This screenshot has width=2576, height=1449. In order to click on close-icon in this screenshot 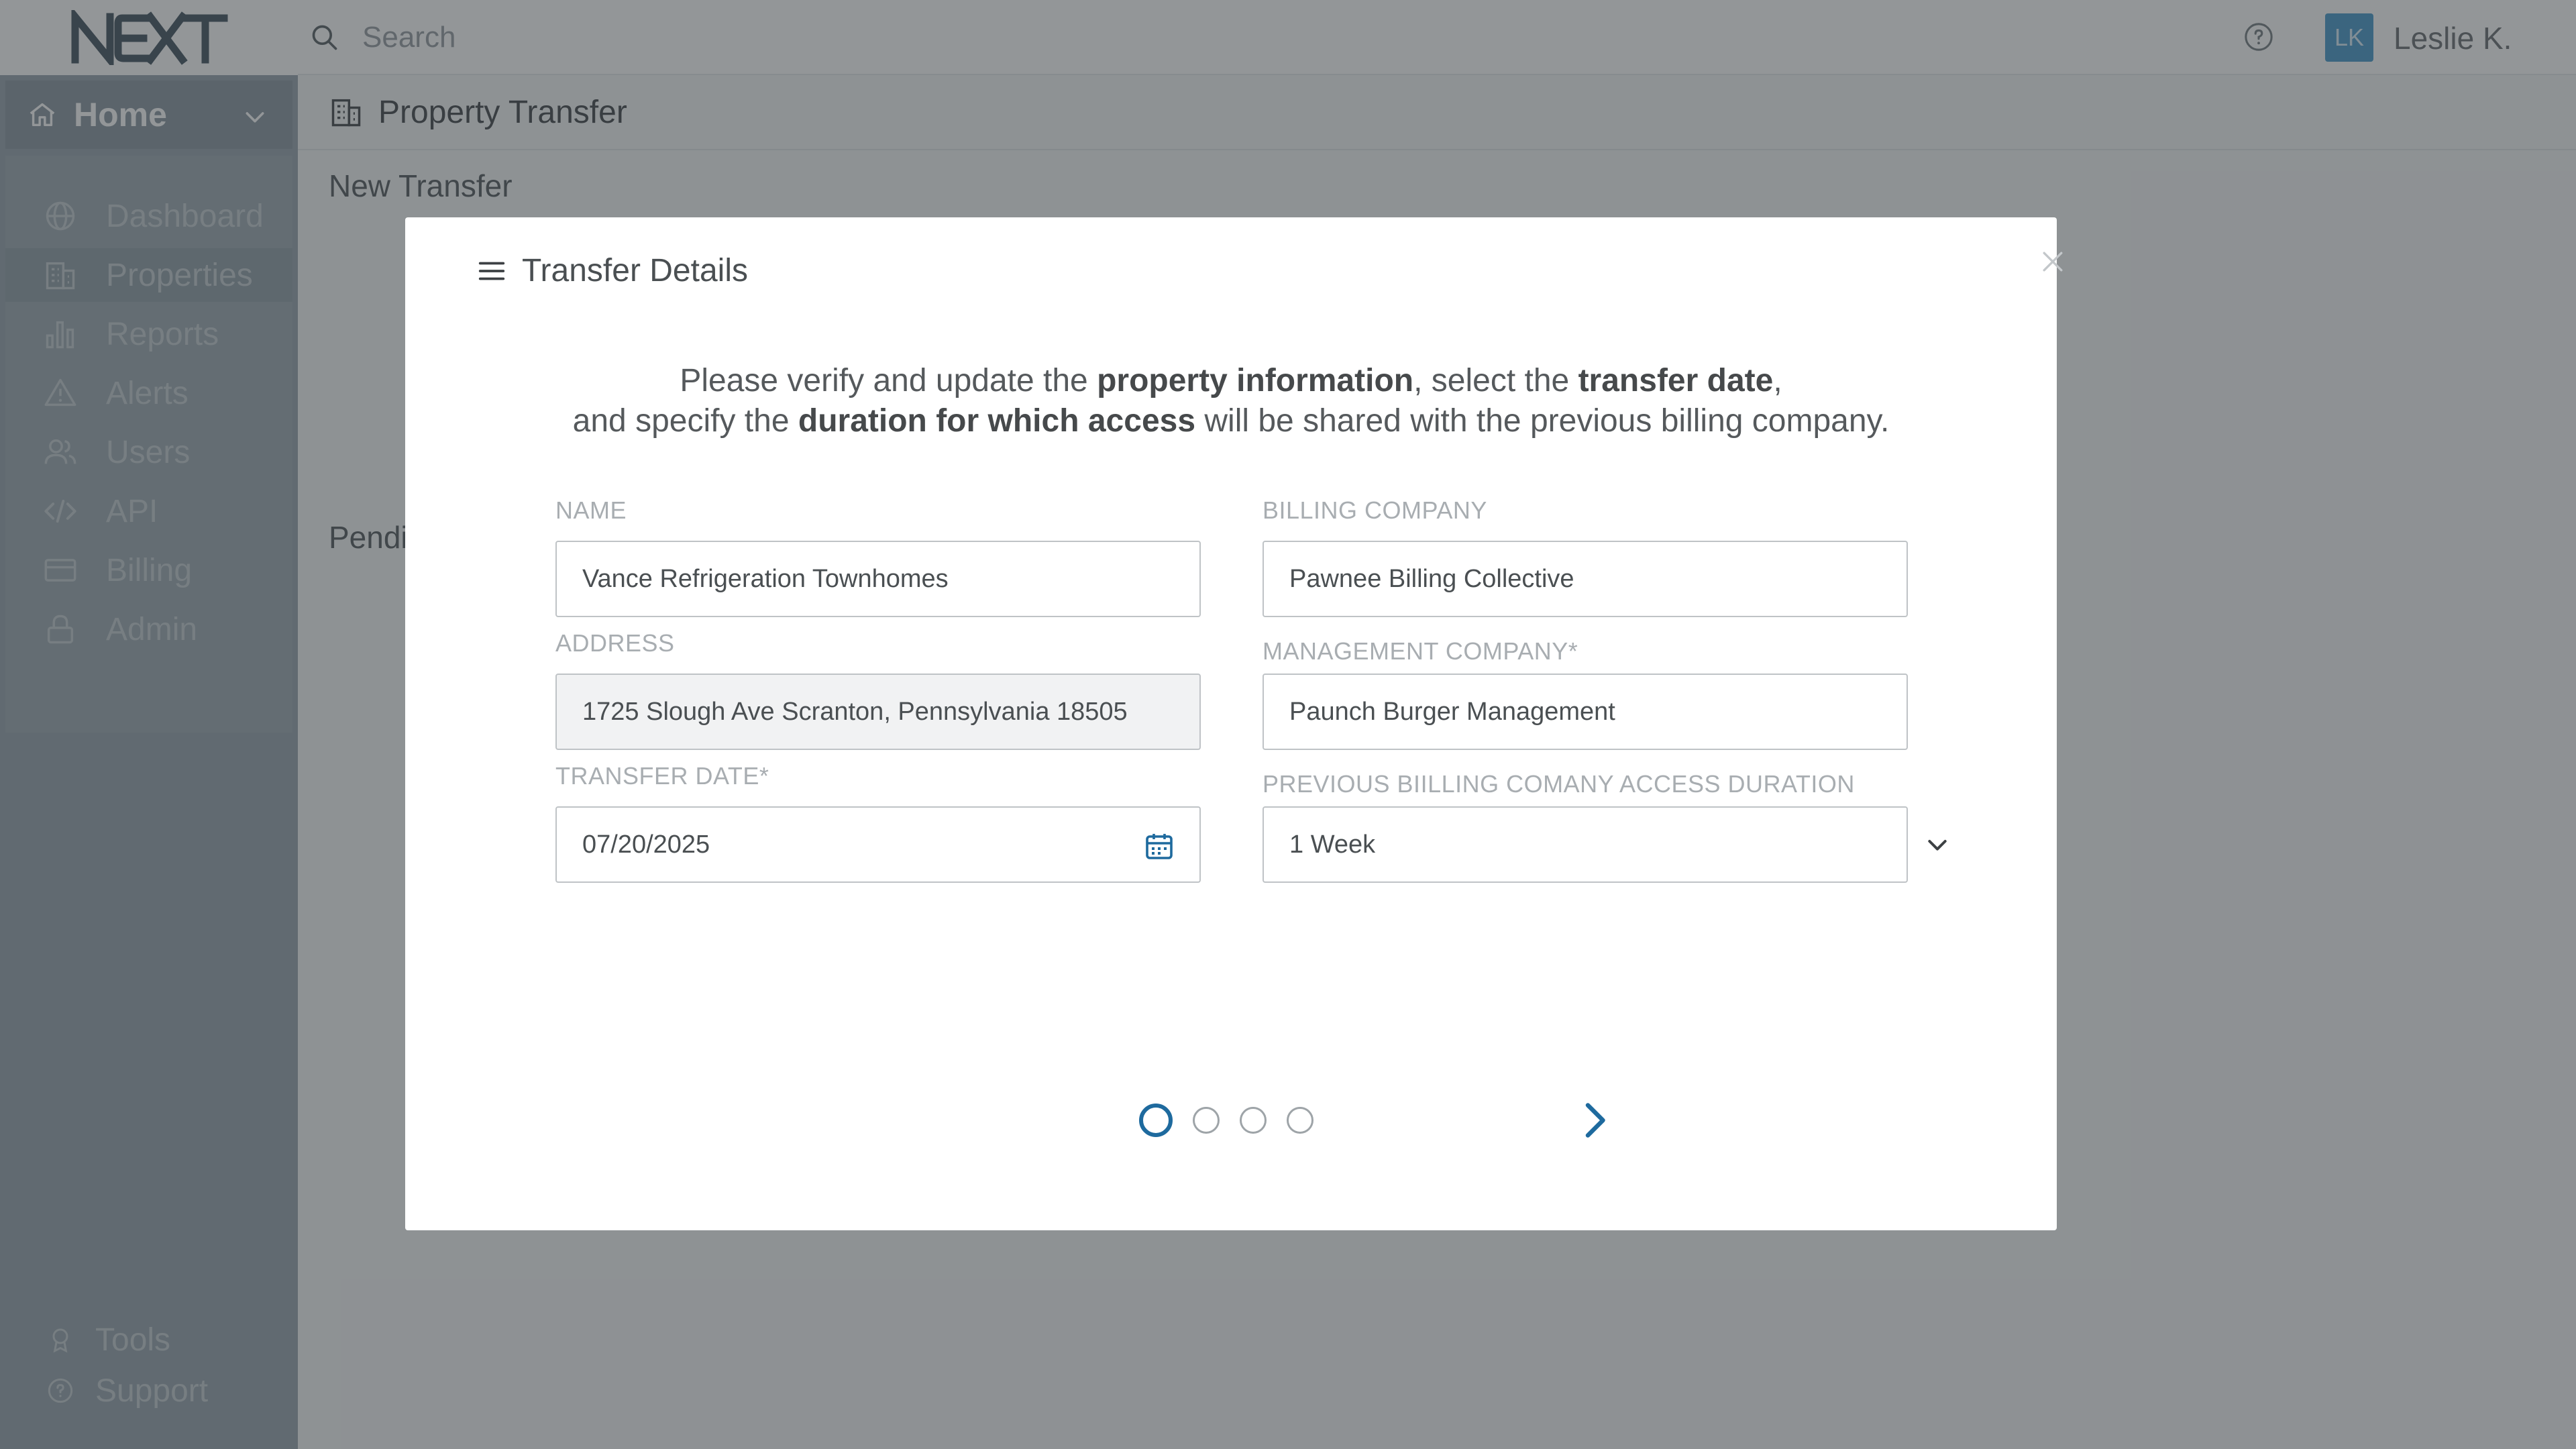, I will do `click(2053, 261)`.